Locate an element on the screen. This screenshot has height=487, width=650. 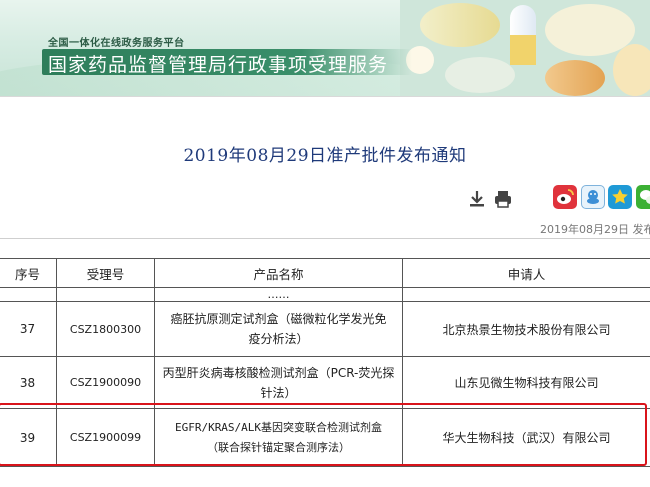
header-no: 序号 is located at coordinates (28, 273).